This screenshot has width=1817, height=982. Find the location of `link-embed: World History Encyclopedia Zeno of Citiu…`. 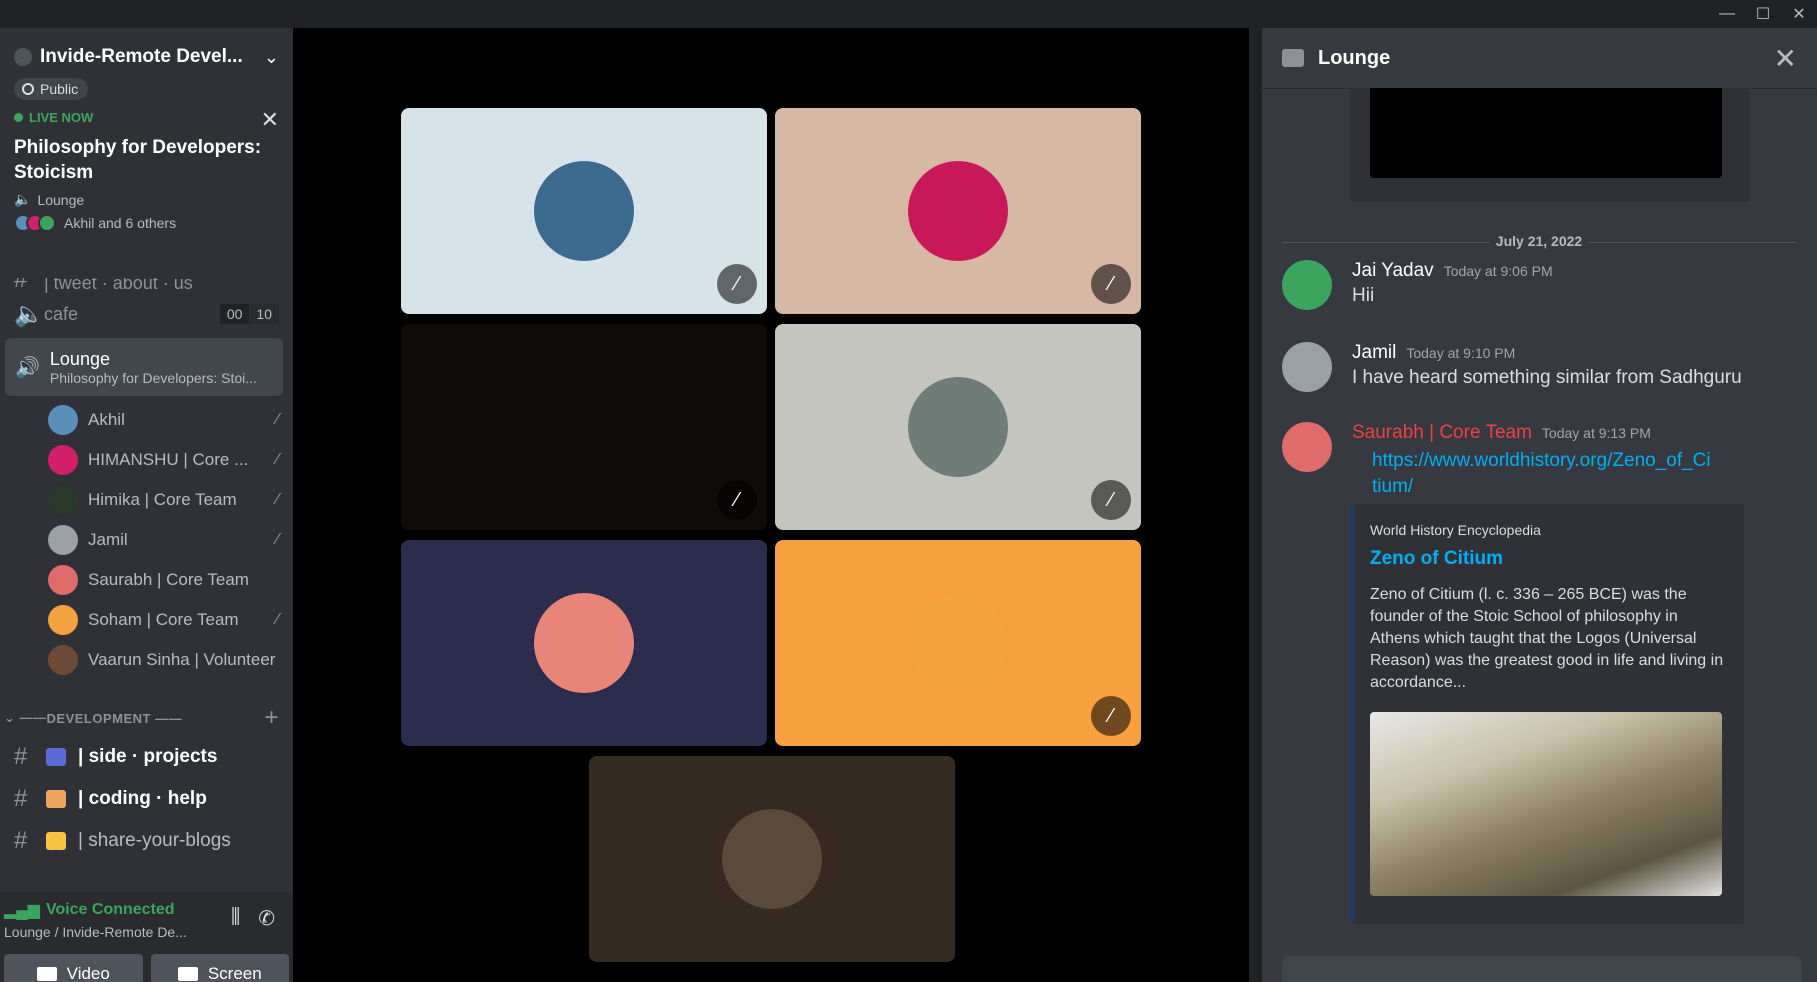

link-embed: World History Encyclopedia Zeno of Citiu… is located at coordinates (1547, 714).